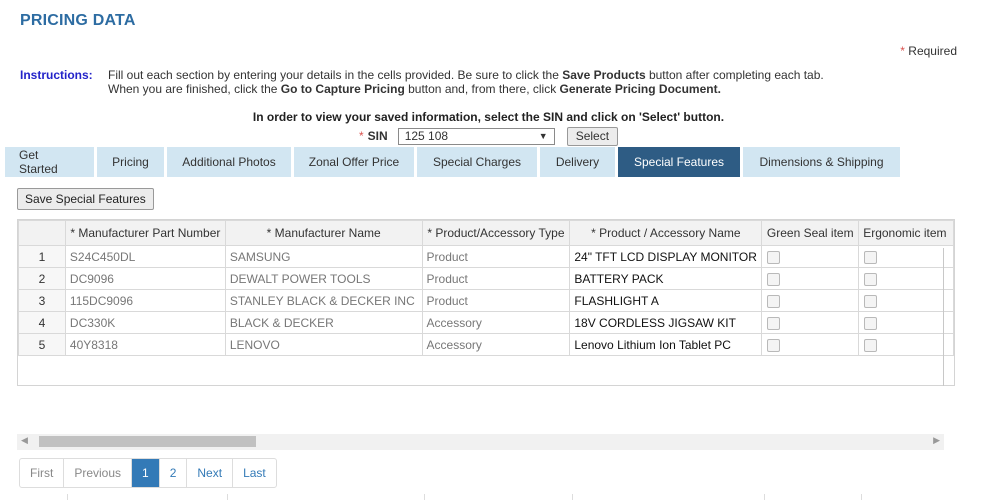 The width and height of the screenshot is (1000, 500). What do you see at coordinates (477, 162) in the screenshot?
I see `tab-special-charges: Special Charges` at bounding box center [477, 162].